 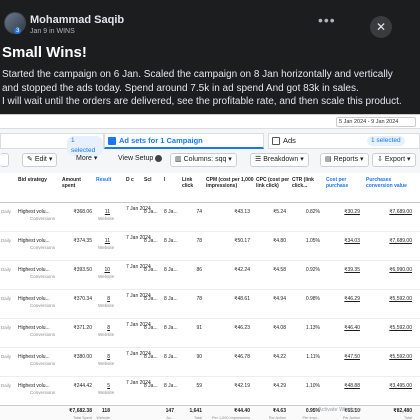 What do you see at coordinates (161, 140) in the screenshot?
I see `tab-ad-sets-label: Ad sets for 1 Campaign` at bounding box center [161, 140].